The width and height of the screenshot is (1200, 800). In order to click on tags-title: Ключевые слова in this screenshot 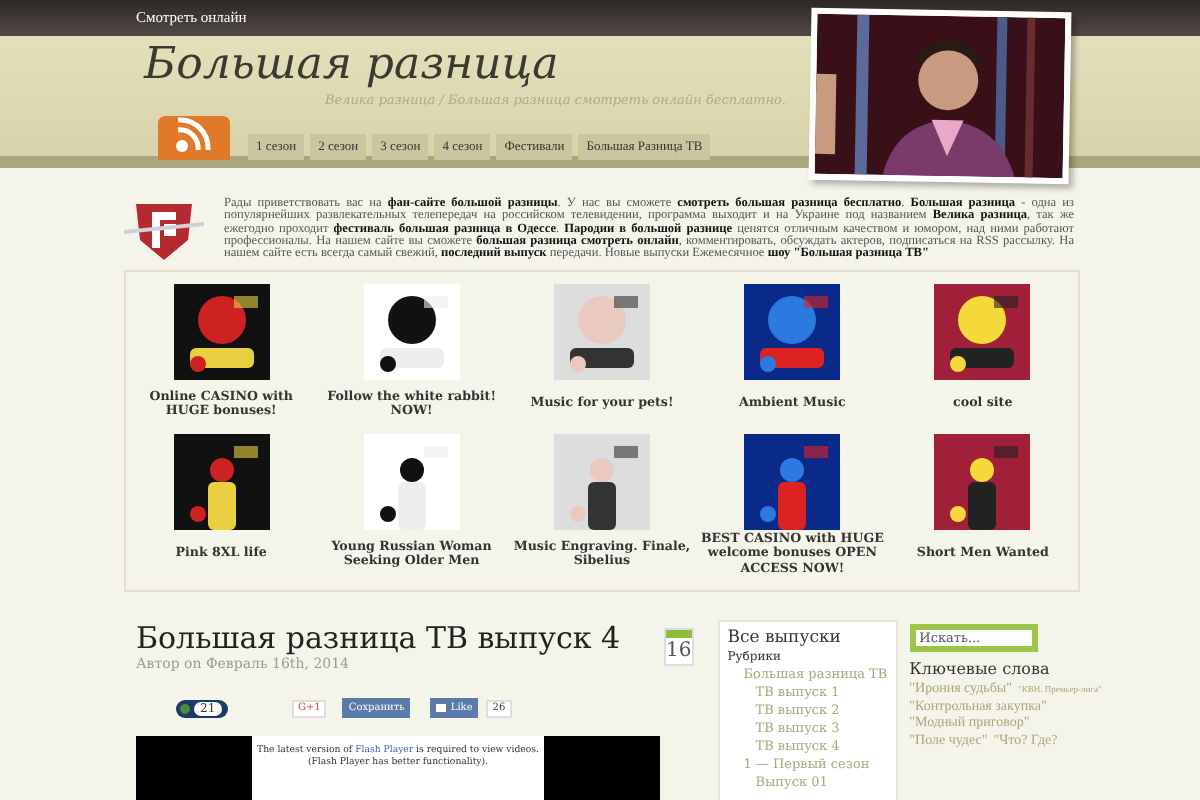, I will do `click(980, 670)`.